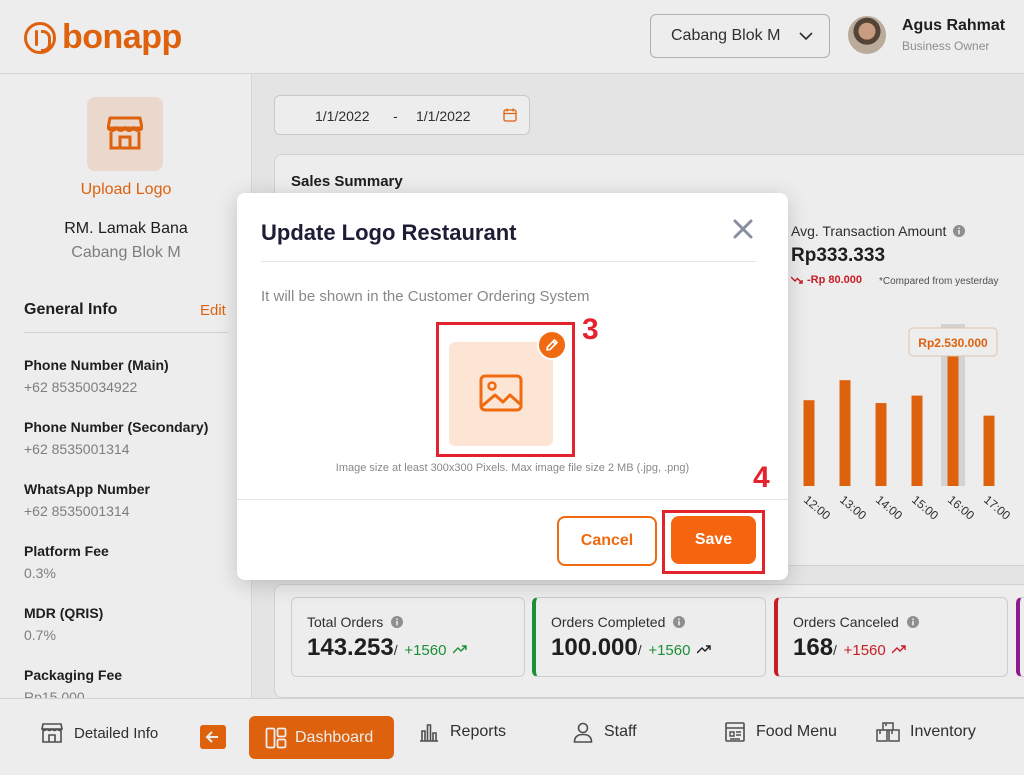 This screenshot has width=1024, height=775. What do you see at coordinates (761, 477) in the screenshot?
I see `annotation-number: 4` at bounding box center [761, 477].